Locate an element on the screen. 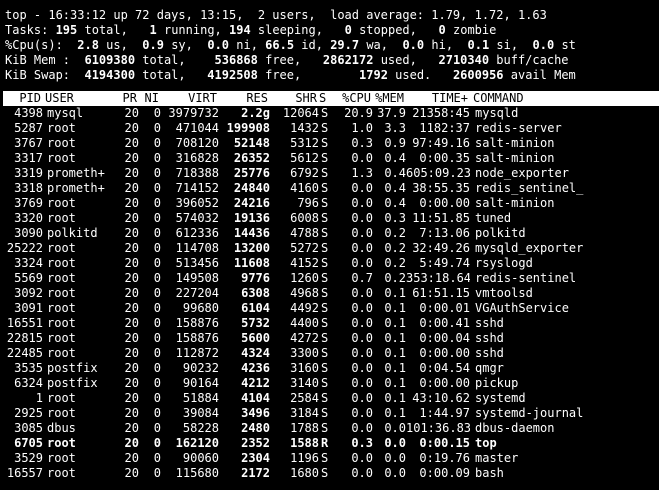 The height and width of the screenshot is (490, 659). cell-pid: 3320 is located at coordinates (28, 218).